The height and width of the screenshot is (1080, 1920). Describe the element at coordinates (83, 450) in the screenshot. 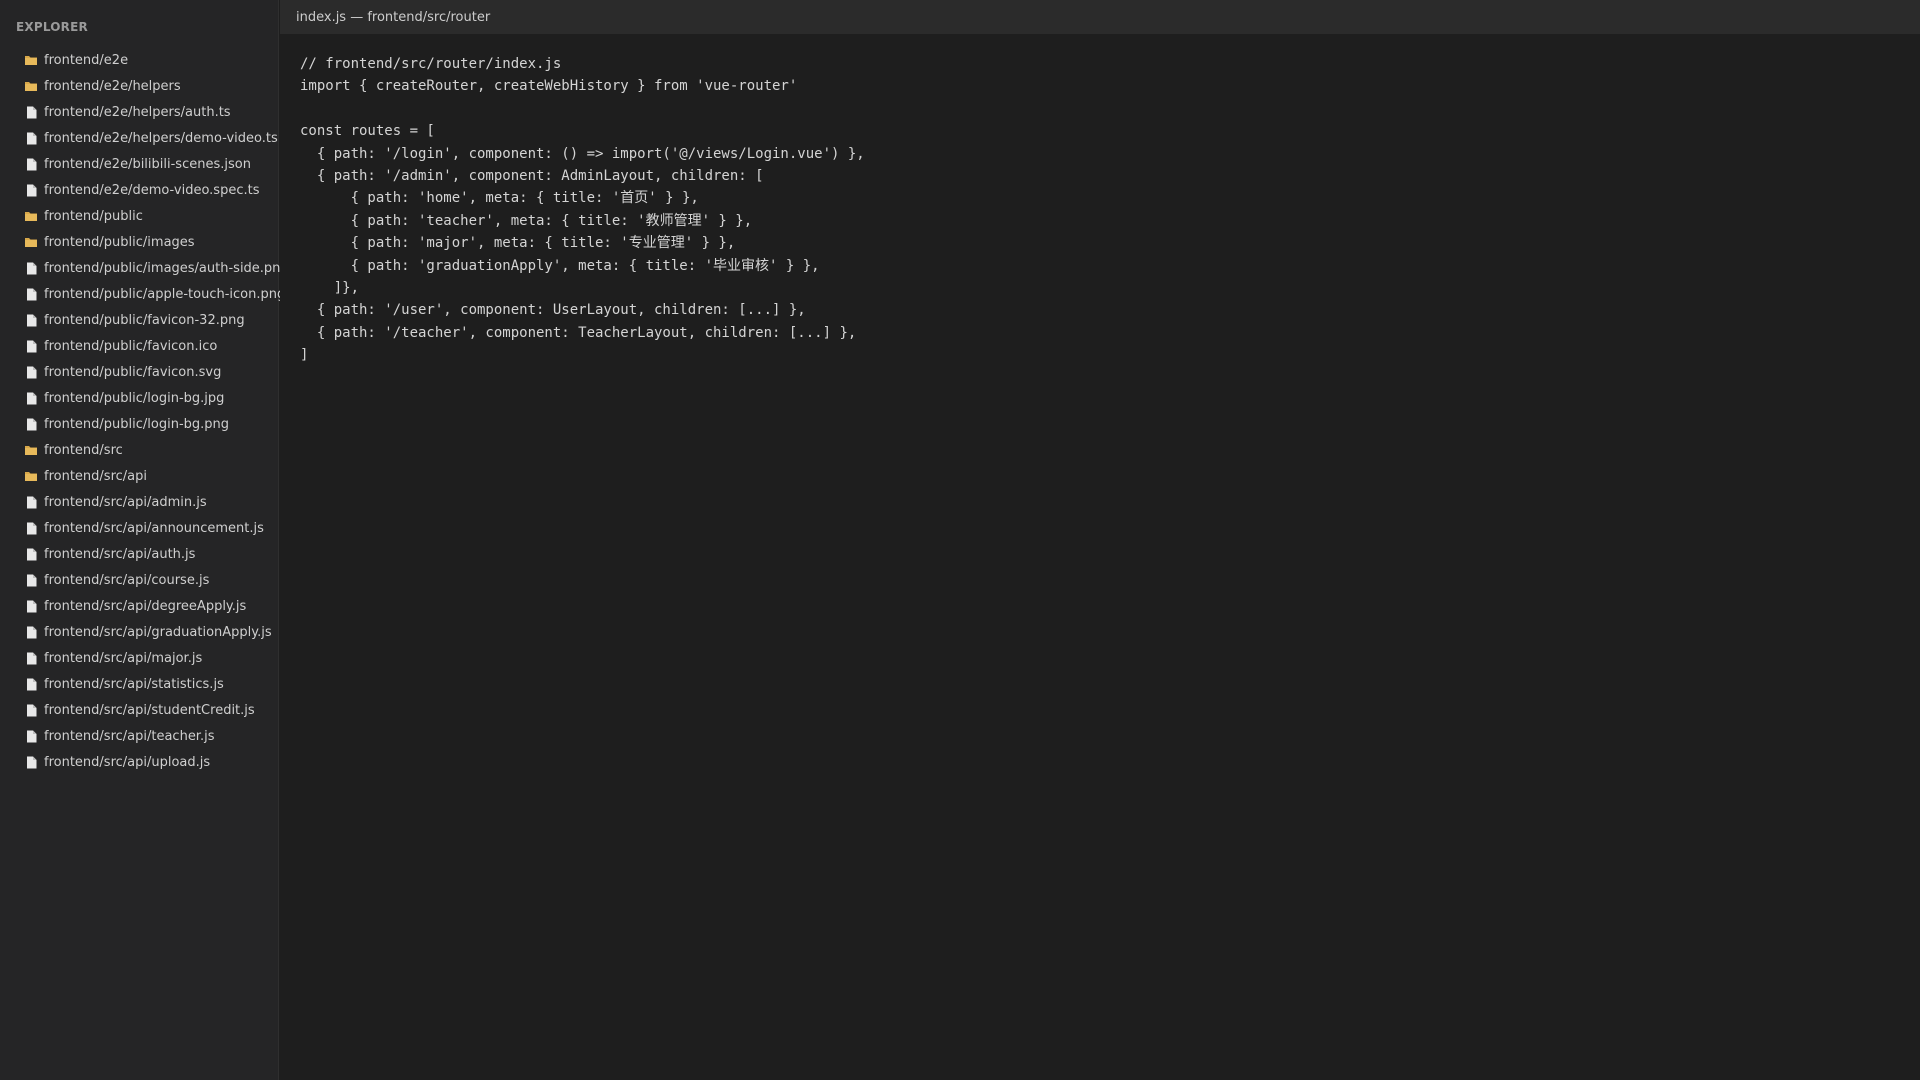

I see `tree-item-label: frontend/src` at that location.